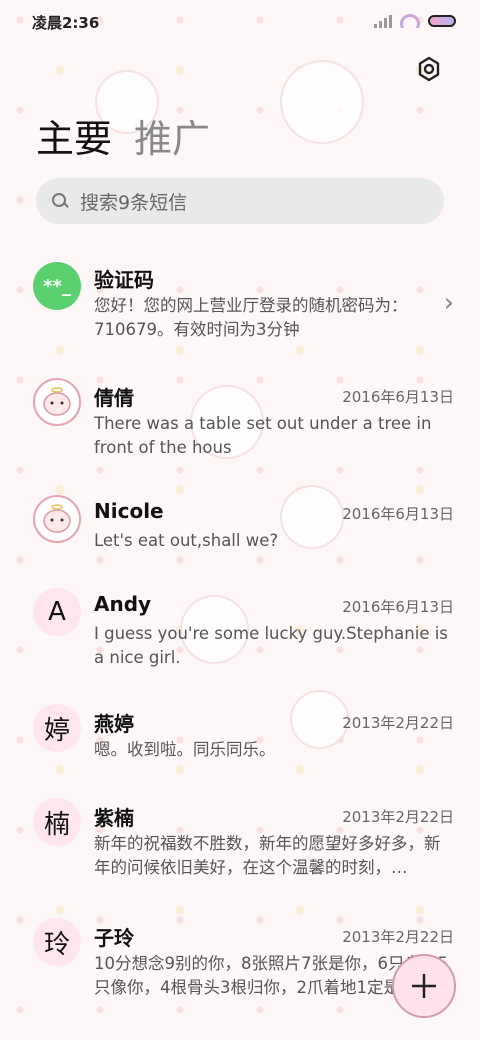  What do you see at coordinates (442, 21) in the screenshot?
I see `battery-icon` at bounding box center [442, 21].